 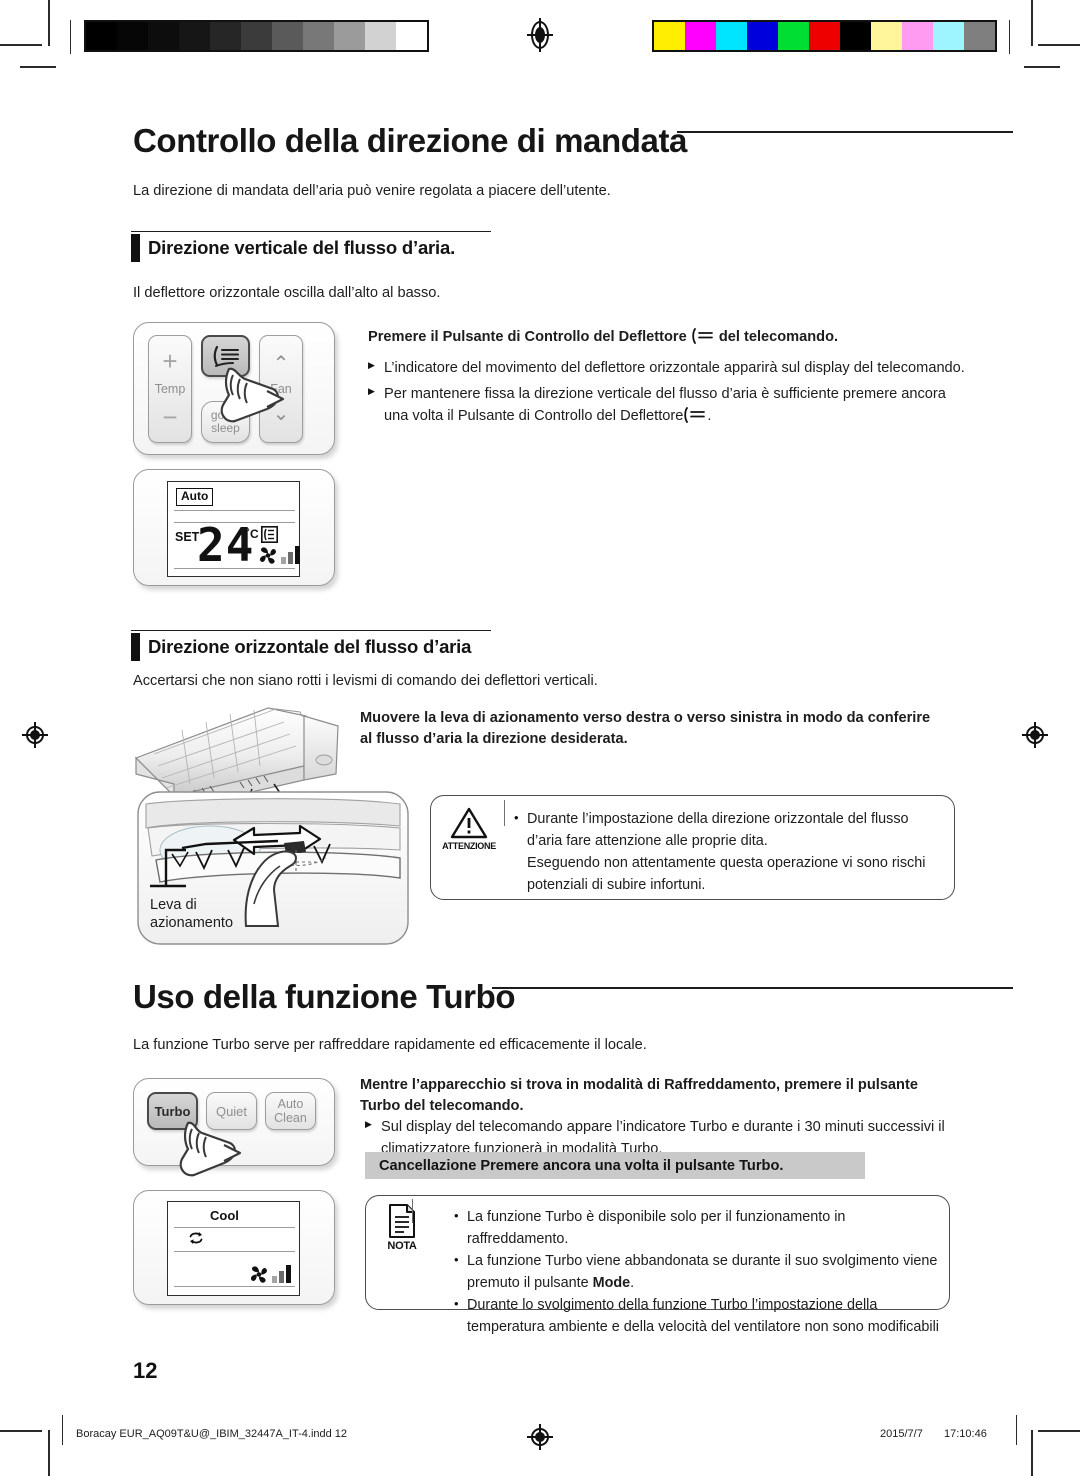 What do you see at coordinates (63, 1430) in the screenshot?
I see `footer-rule-left` at bounding box center [63, 1430].